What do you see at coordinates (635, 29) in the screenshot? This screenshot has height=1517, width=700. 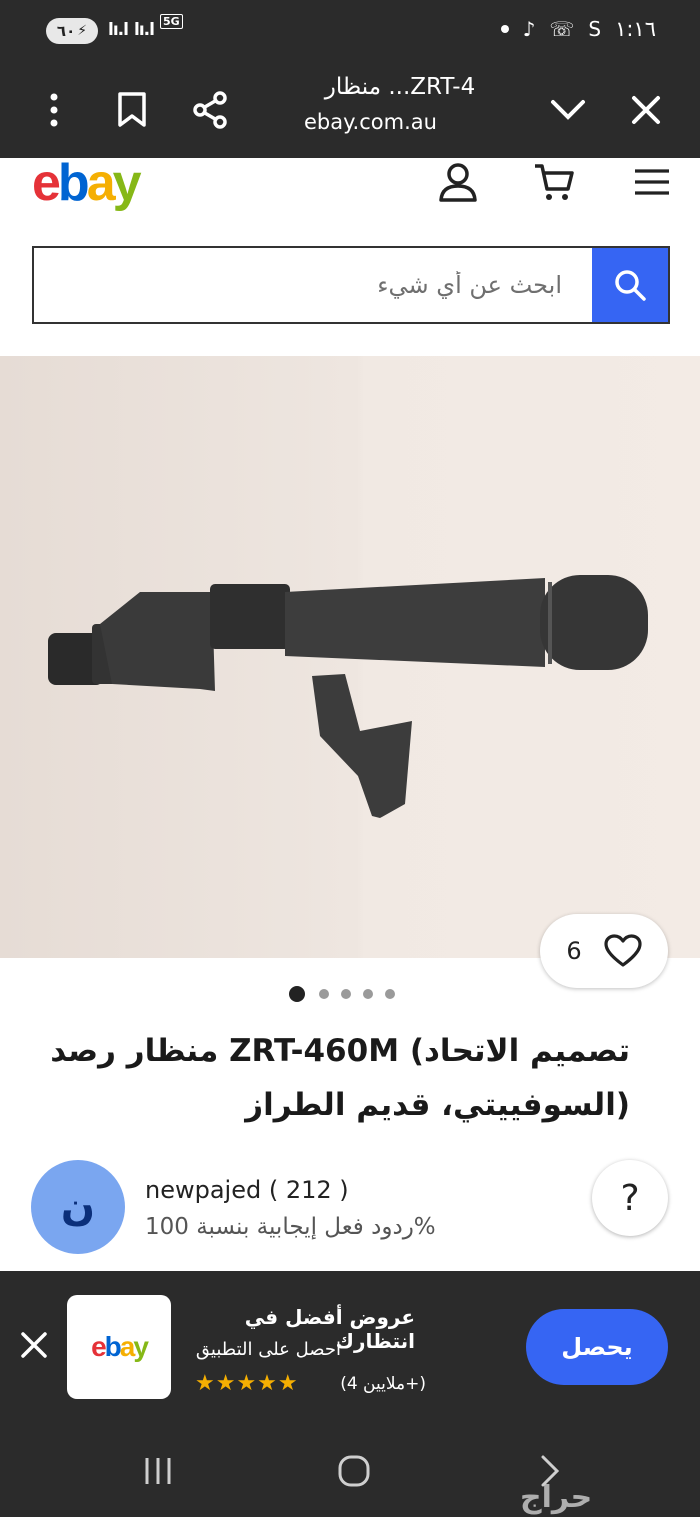 I see `clock: ١:١٦` at bounding box center [635, 29].